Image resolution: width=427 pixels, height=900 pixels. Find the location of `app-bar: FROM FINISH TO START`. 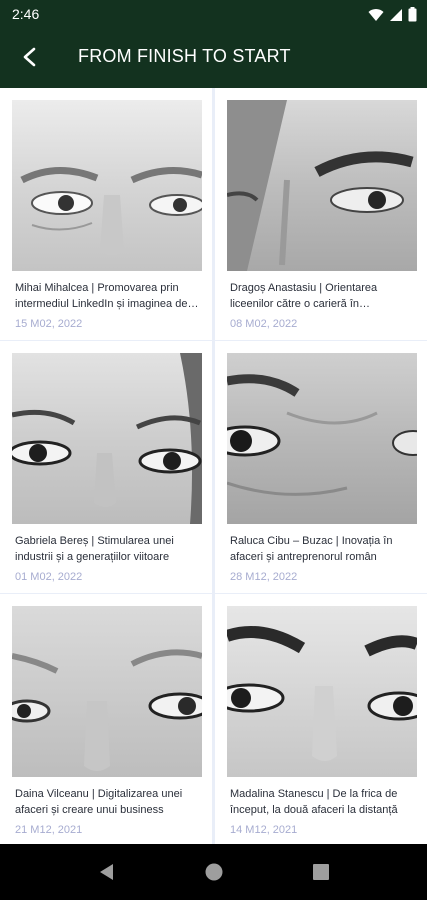

app-bar: FROM FINISH TO START is located at coordinates (213, 59).